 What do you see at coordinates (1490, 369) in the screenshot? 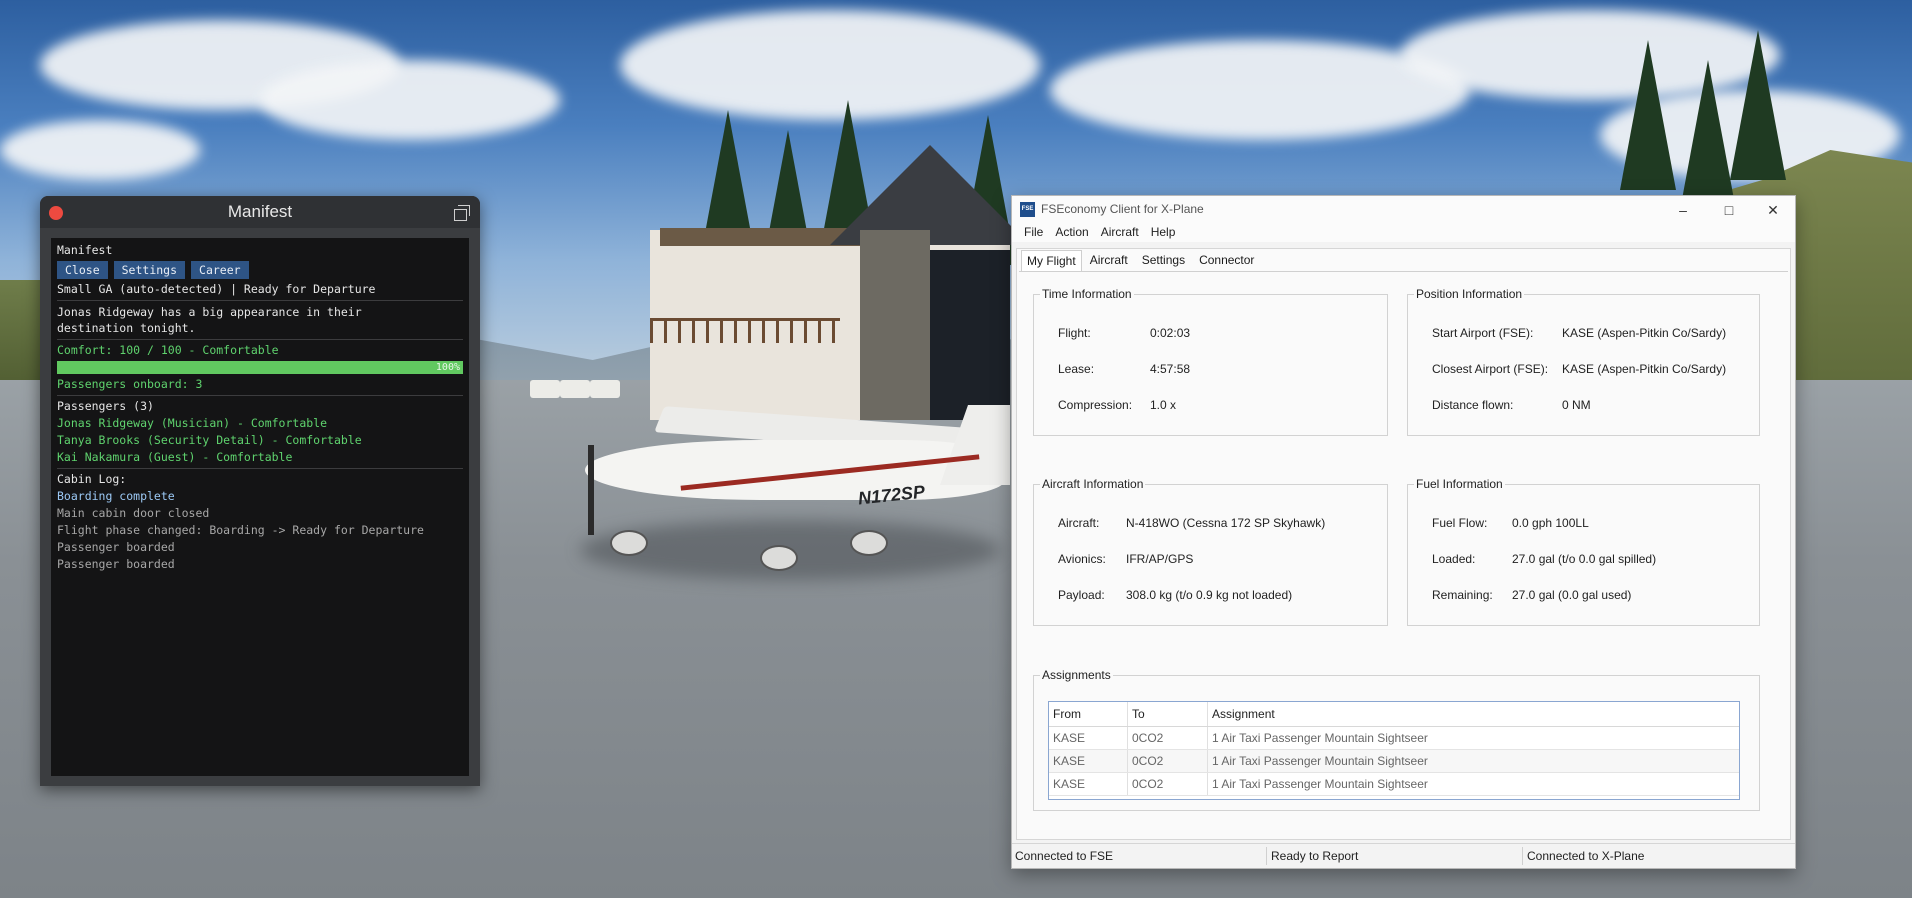
I see `closest-airport-label: Closest Airport (FSE):` at bounding box center [1490, 369].